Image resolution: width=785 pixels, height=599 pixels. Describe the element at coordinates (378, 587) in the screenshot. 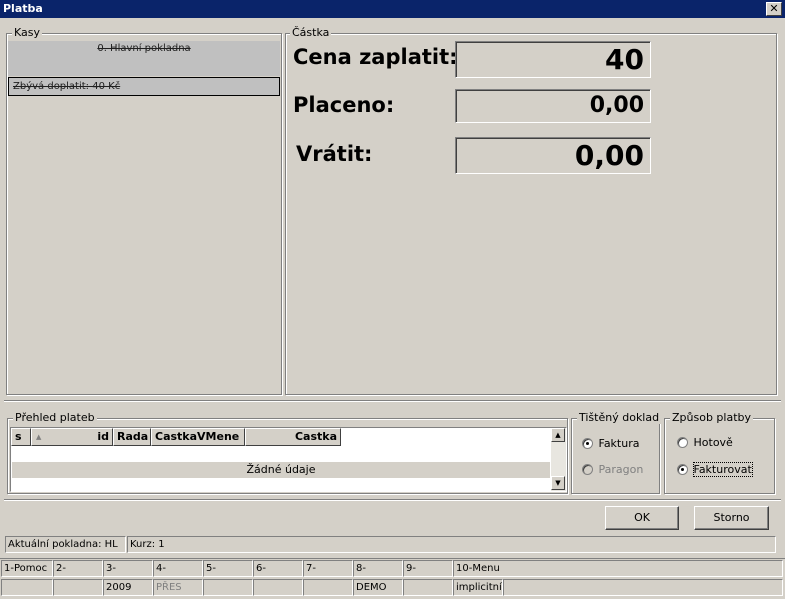

I see `fkey-info-8: DEMO` at that location.